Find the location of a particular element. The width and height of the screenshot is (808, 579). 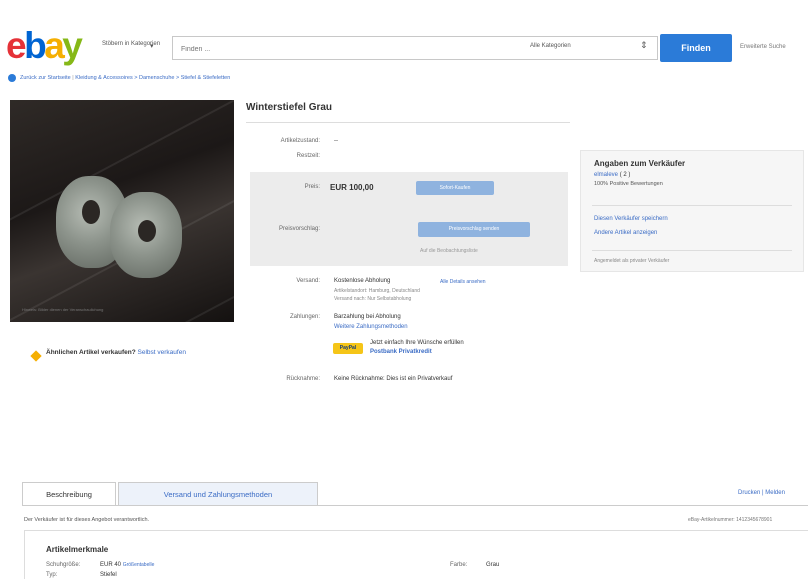

seller-name-link: elmaleve is located at coordinates (606, 175).